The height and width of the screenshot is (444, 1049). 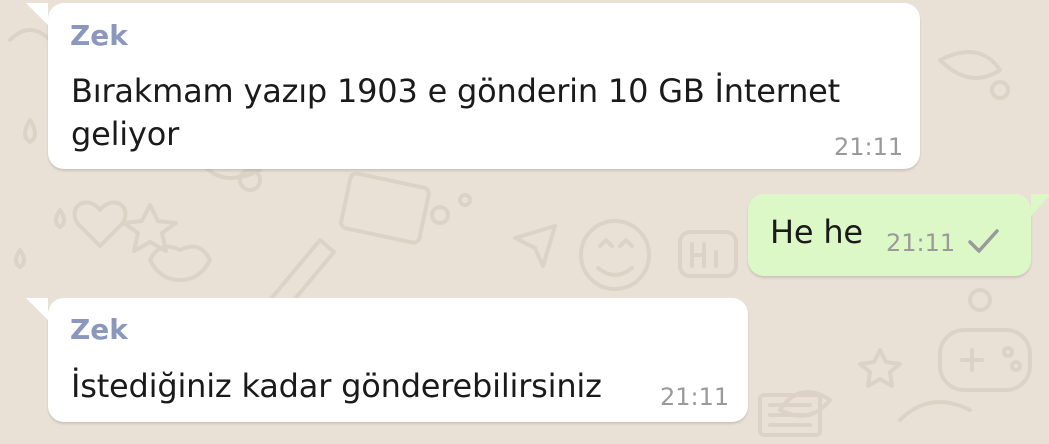 I want to click on single-check-icon, so click(x=983, y=241).